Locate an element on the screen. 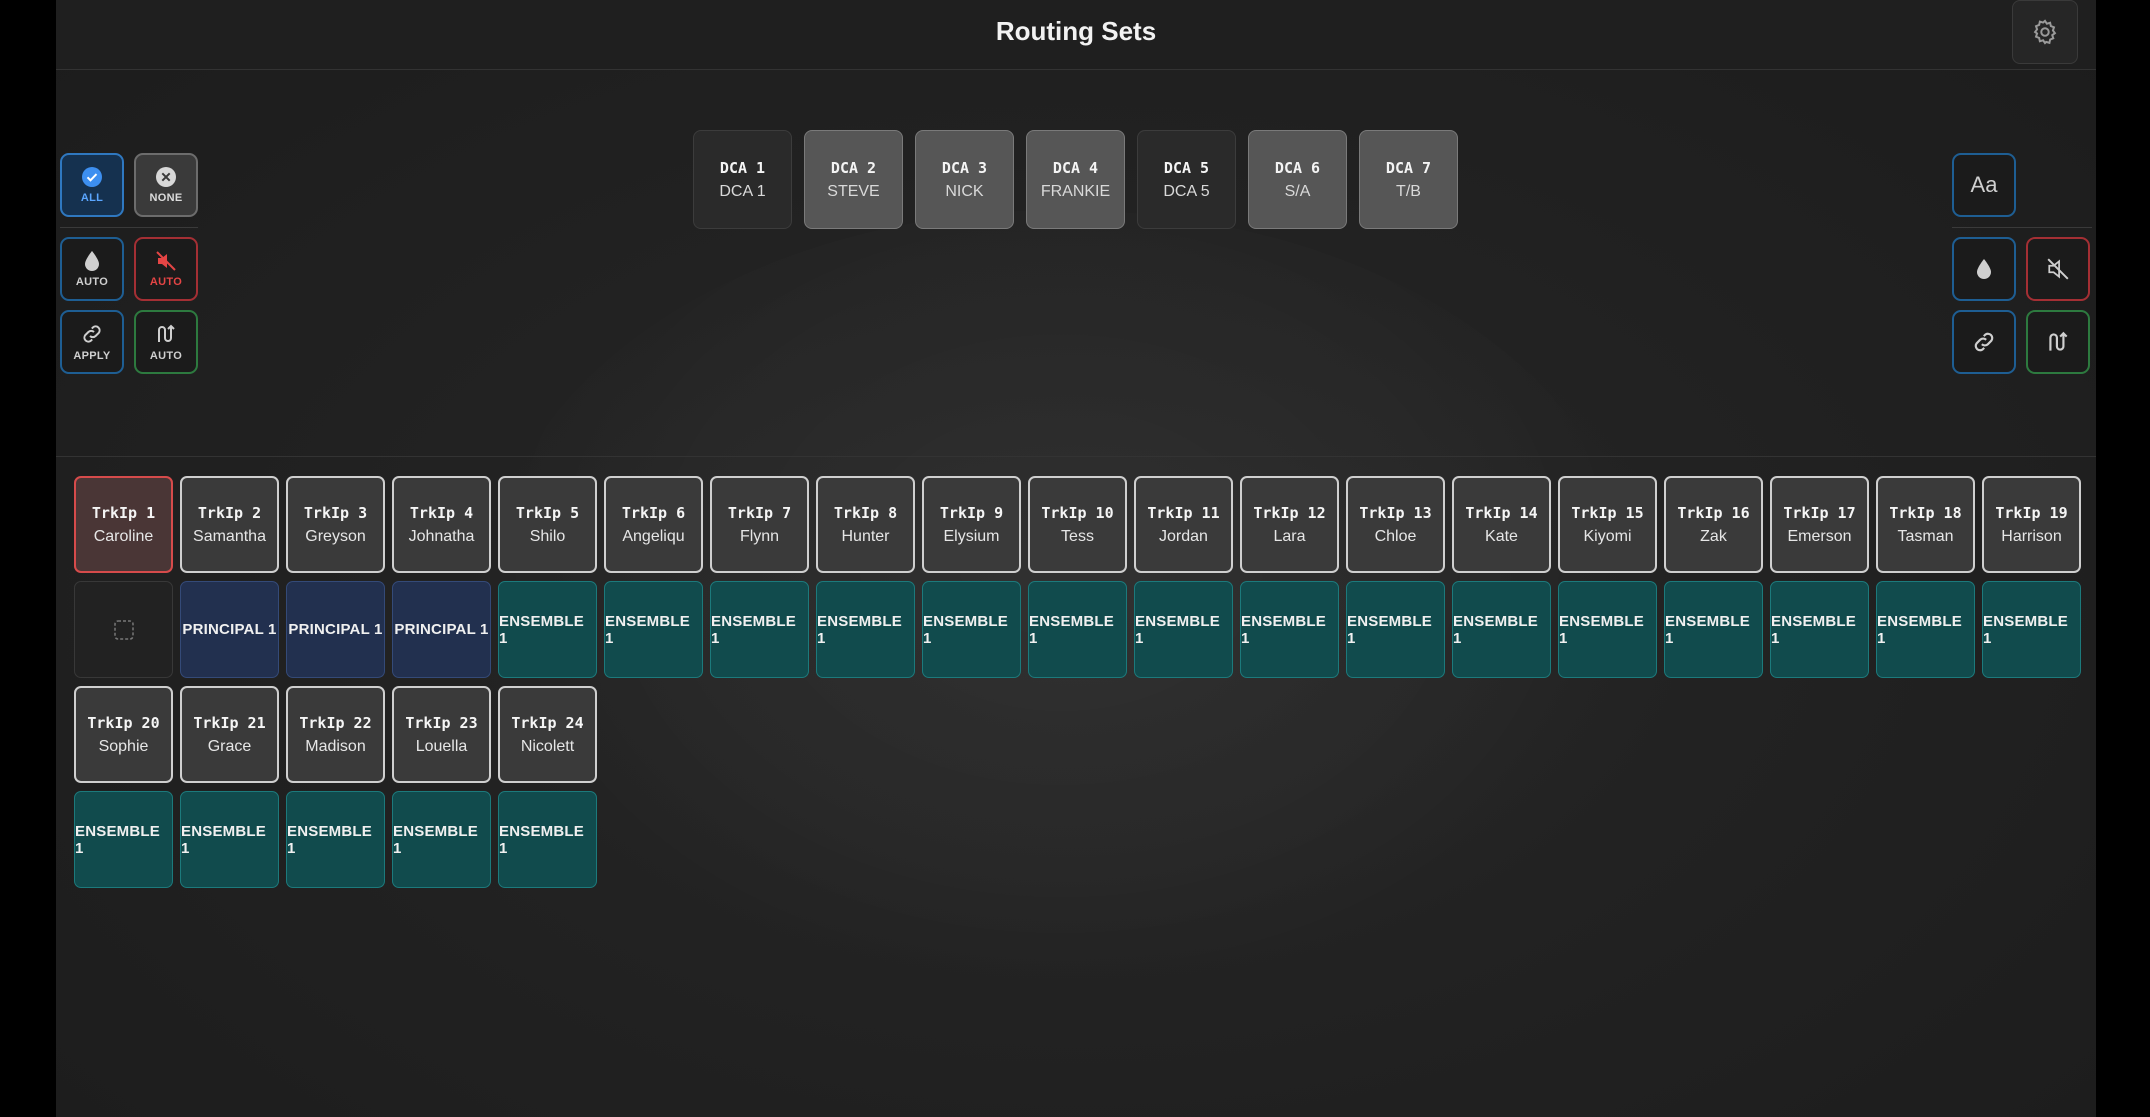  track-button: TrkIp 16 Zak is located at coordinates (1713, 524).